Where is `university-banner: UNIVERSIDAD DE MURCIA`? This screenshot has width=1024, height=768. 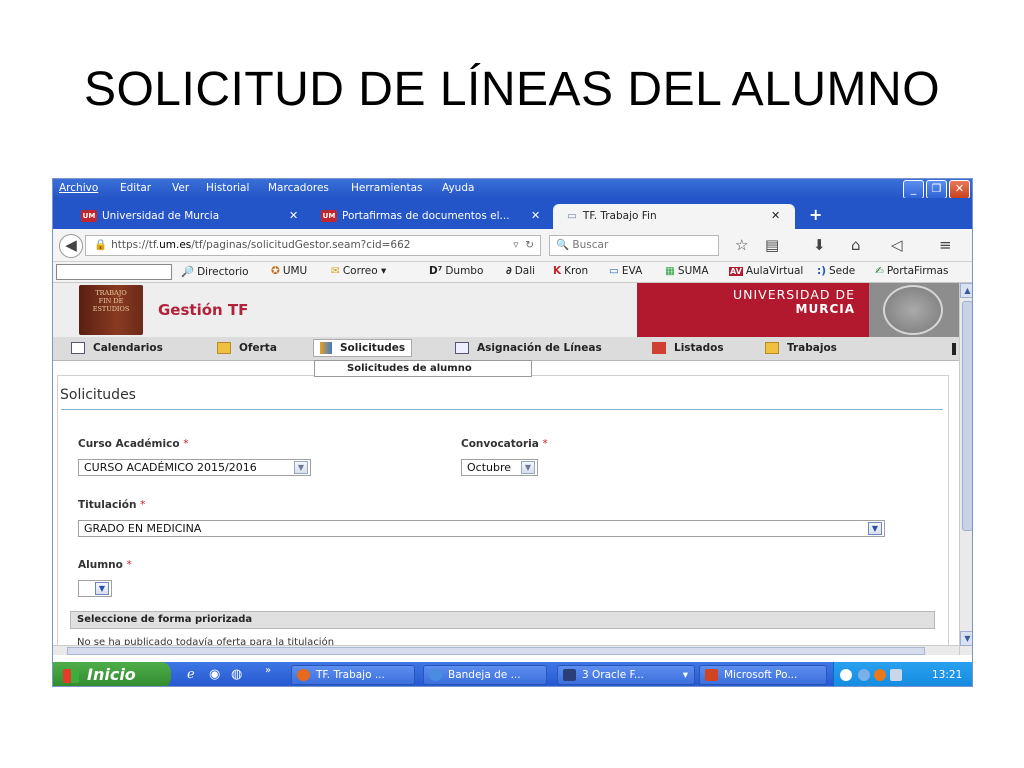 university-banner: UNIVERSIDAD DE MURCIA is located at coordinates (753, 310).